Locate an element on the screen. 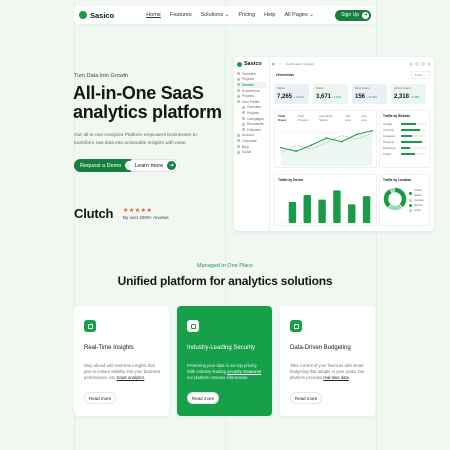 This screenshot has width=450, height=450. date-filter: Today ⌄ is located at coordinates (420, 75).